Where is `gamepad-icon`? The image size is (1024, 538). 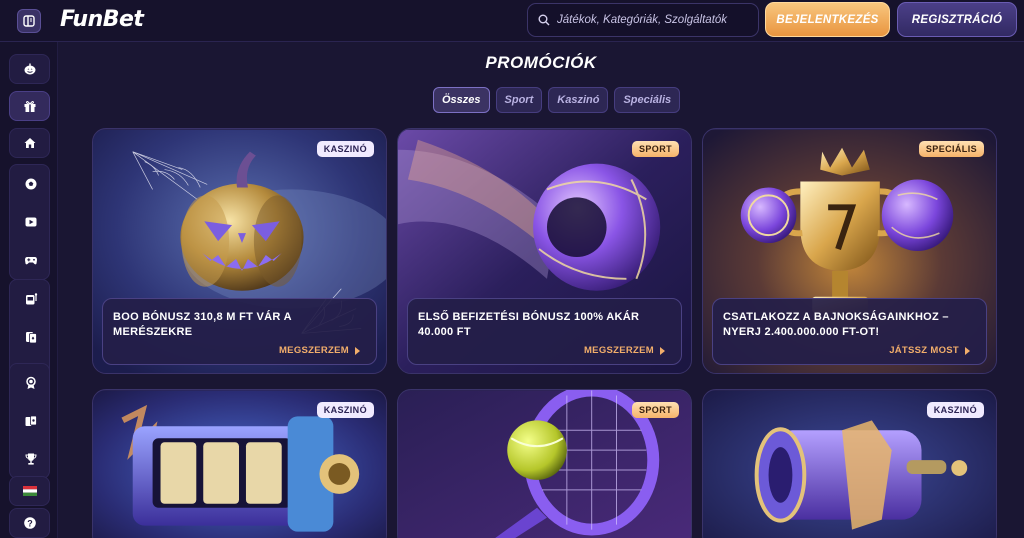
gamepad-icon is located at coordinates (30, 261).